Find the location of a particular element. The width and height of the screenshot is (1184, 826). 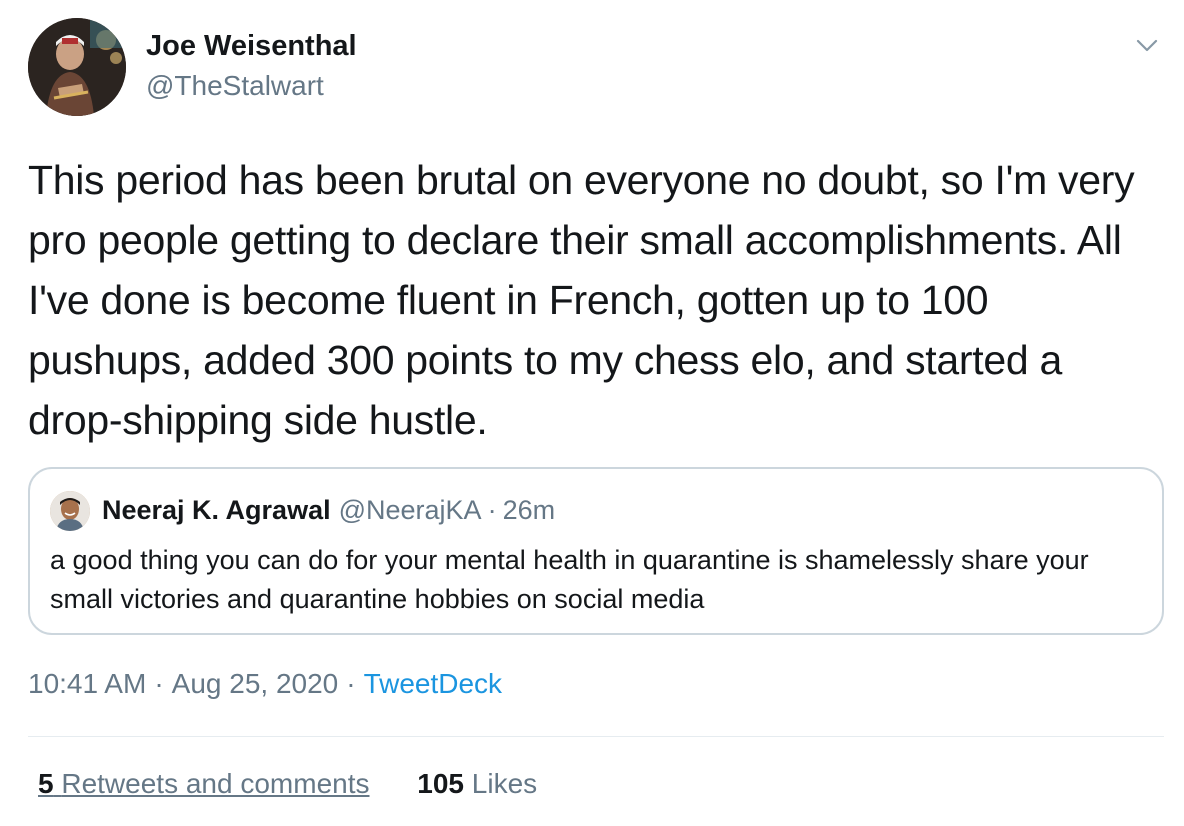

author-handle: @TheStalwart is located at coordinates (235, 86).